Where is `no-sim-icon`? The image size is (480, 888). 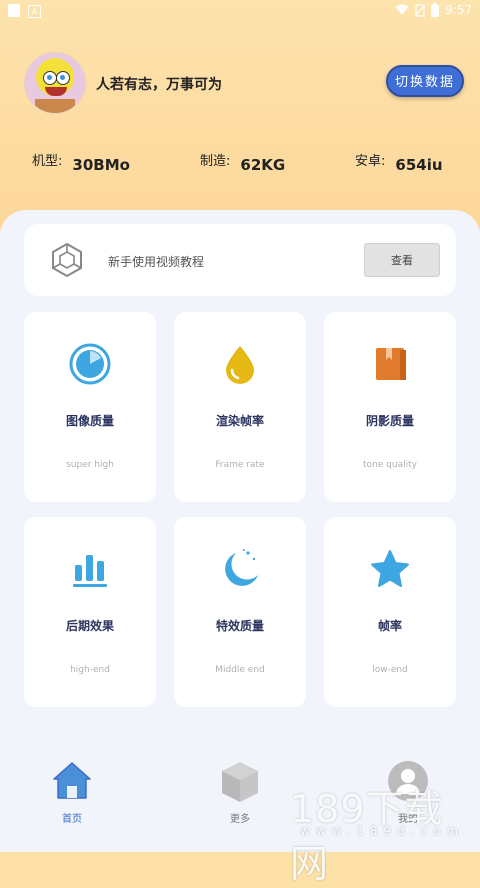
no-sim-icon is located at coordinates (420, 10).